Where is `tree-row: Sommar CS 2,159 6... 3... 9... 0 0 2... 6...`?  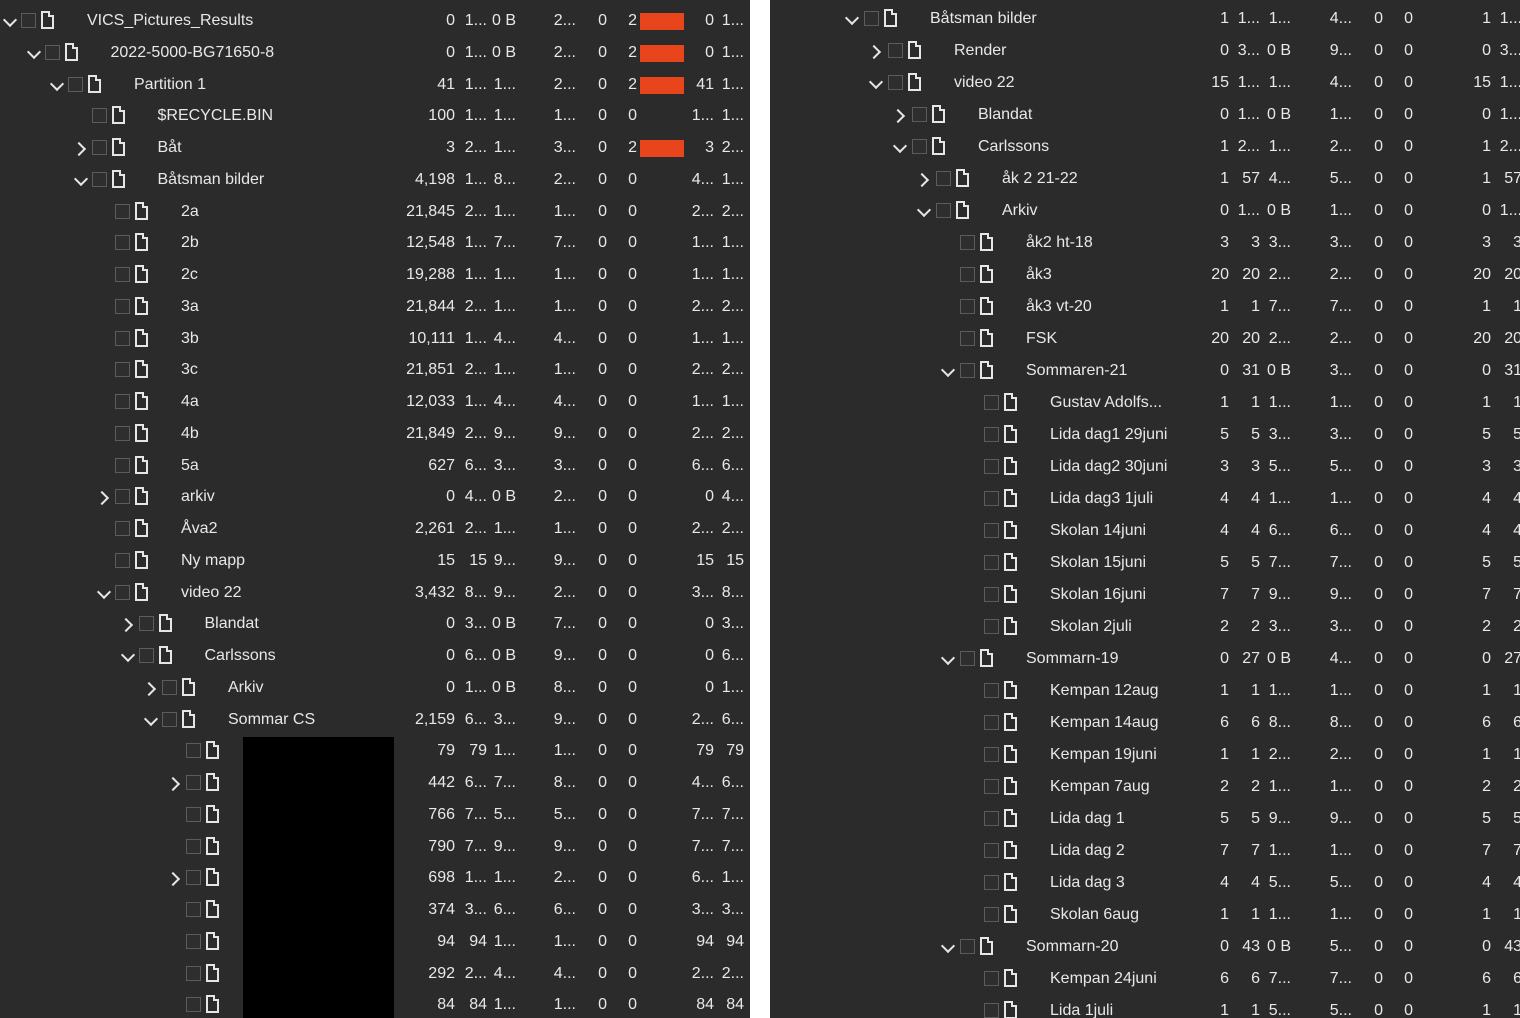 tree-row: Sommar CS 2,159 6... 3... 9... 0 0 2... 6... is located at coordinates (375, 720).